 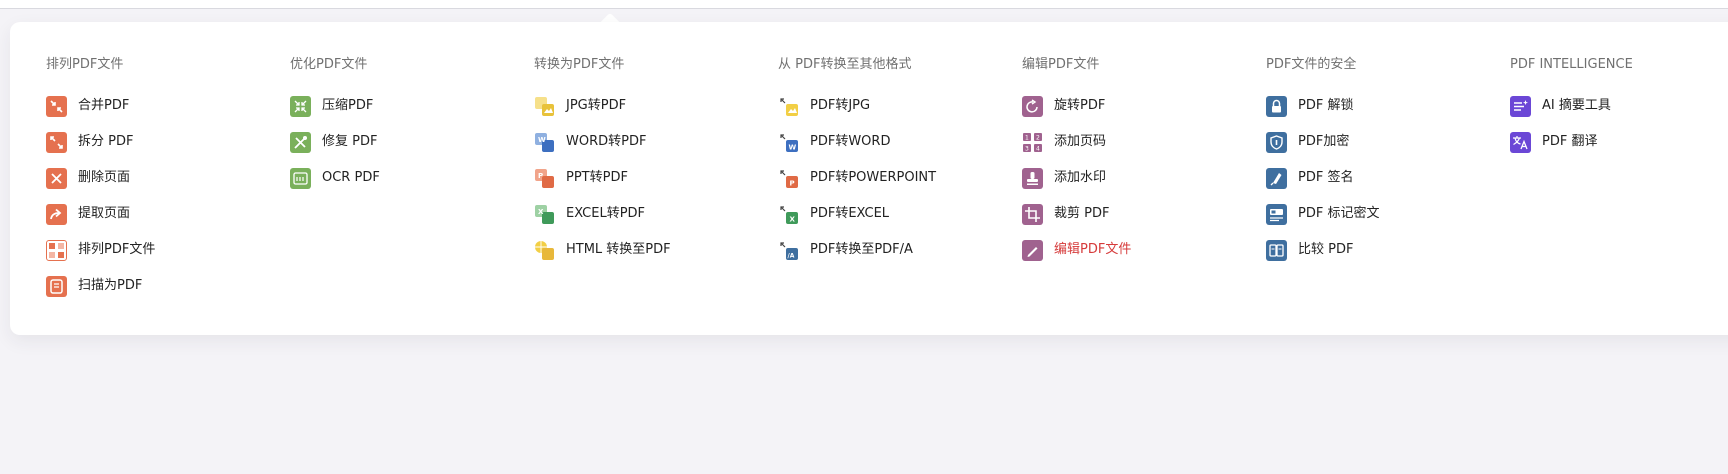 I want to click on edit-pencil-icon, so click(x=1032, y=250).